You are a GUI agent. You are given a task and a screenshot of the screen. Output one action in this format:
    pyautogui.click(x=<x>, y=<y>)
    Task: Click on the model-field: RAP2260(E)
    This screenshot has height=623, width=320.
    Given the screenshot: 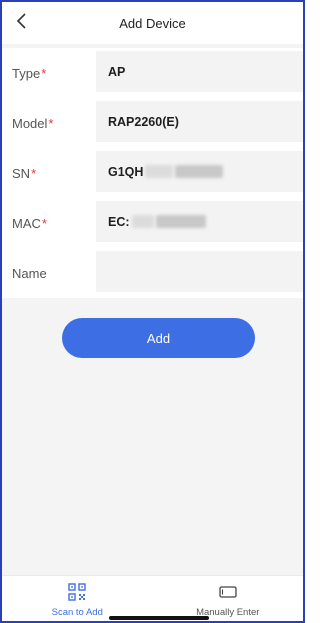 What is the action you would take?
    pyautogui.click(x=199, y=121)
    